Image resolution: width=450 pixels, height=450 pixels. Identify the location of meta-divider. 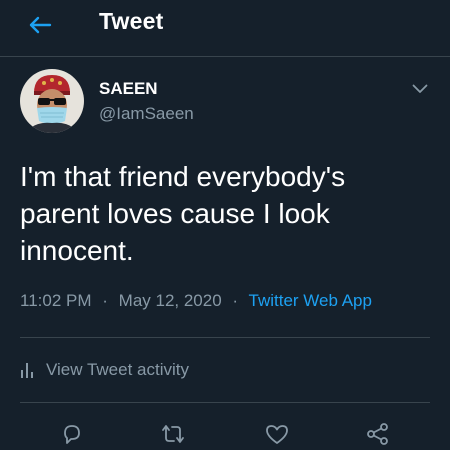
(225, 337).